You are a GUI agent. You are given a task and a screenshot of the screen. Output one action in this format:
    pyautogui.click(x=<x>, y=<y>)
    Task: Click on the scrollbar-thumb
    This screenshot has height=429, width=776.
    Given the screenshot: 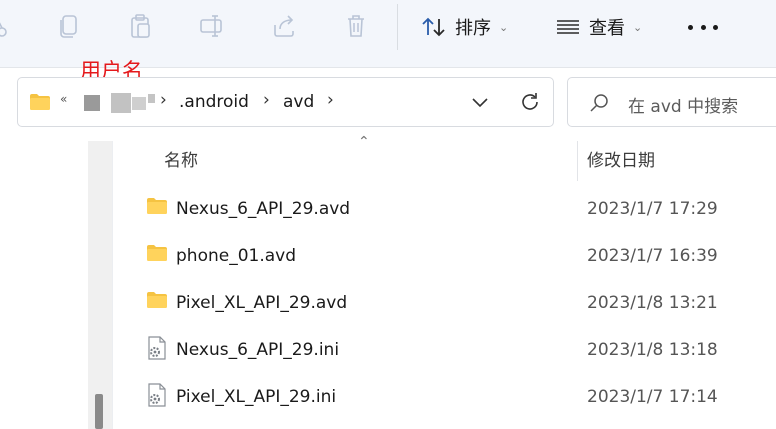 What is the action you would take?
    pyautogui.click(x=99, y=411)
    